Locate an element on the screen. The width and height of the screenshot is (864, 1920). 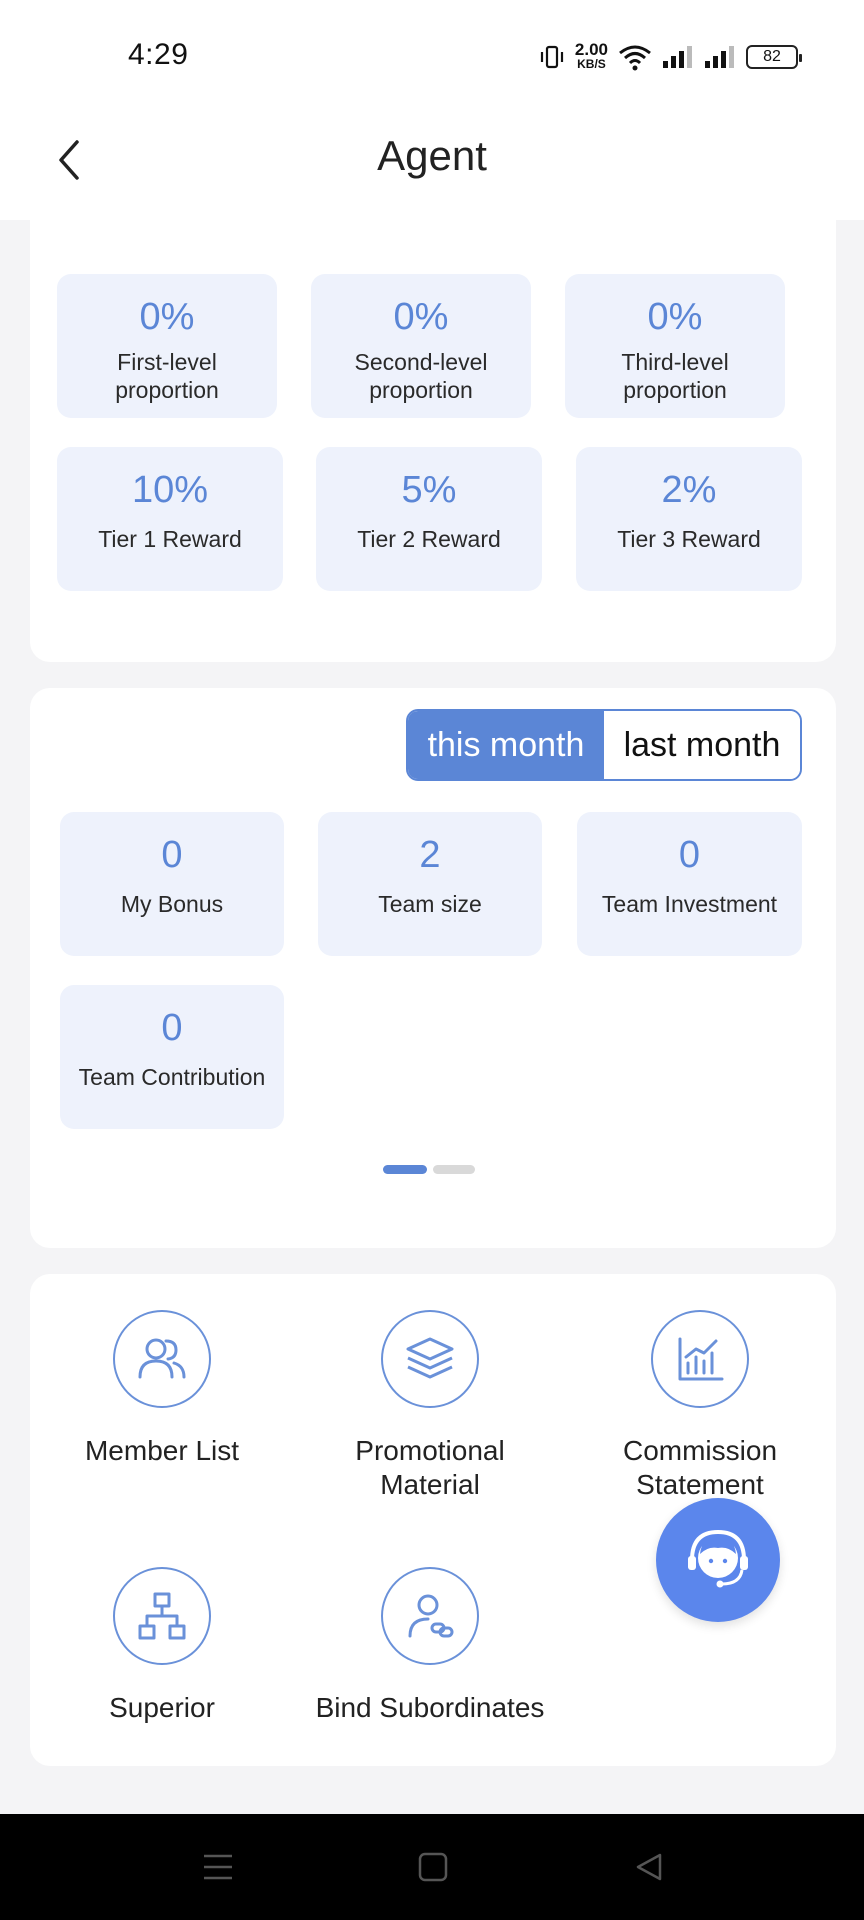
commission-statement-button: Commission Statement is located at coordinates (700, 1406).